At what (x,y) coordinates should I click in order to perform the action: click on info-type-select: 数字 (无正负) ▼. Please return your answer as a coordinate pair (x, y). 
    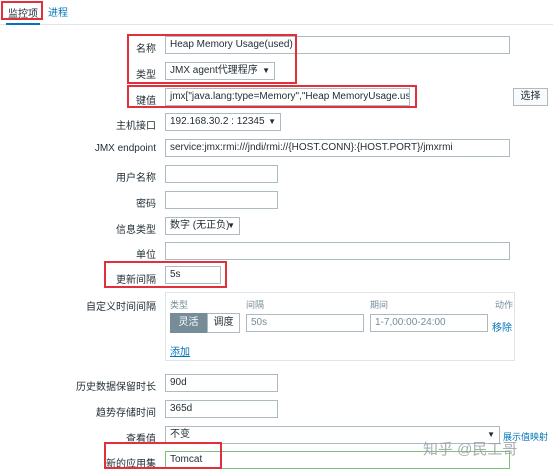
    Looking at the image, I should click on (202, 226).